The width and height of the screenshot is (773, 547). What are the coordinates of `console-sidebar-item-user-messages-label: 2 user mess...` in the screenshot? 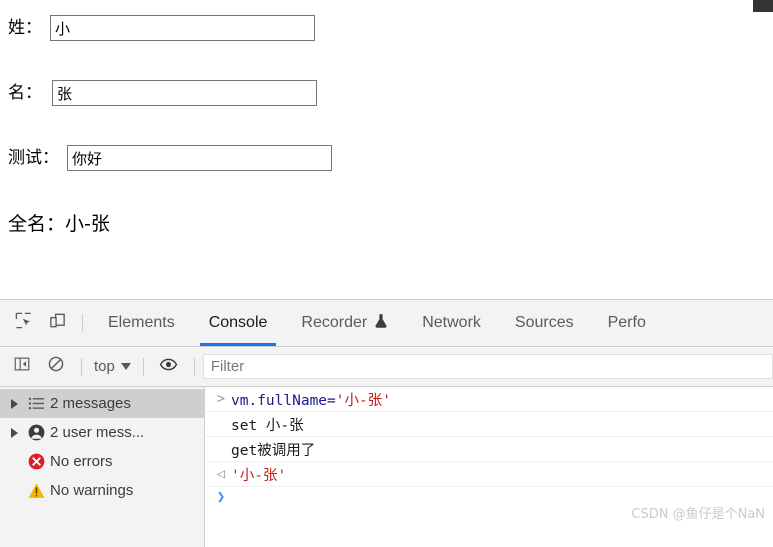 It's located at (97, 432).